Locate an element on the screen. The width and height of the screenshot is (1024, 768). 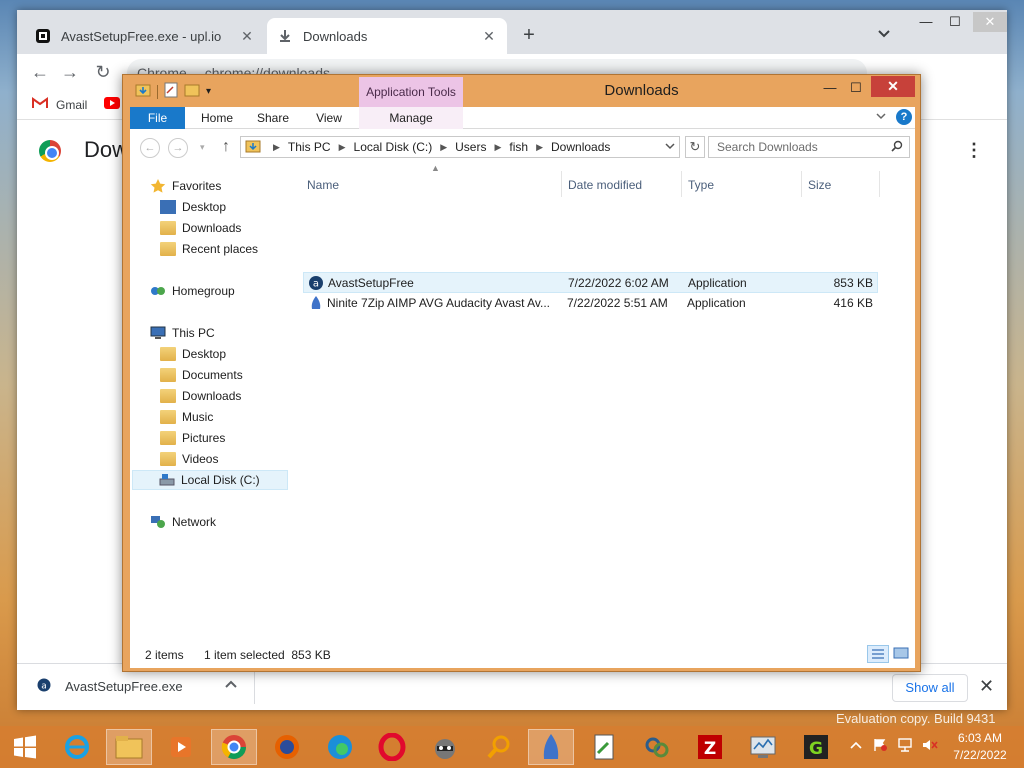
explorer-close-button: ✕ is located at coordinates (893, 86).